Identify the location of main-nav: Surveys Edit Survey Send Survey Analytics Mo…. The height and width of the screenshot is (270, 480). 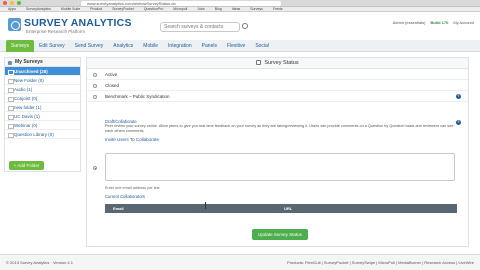
(240, 45).